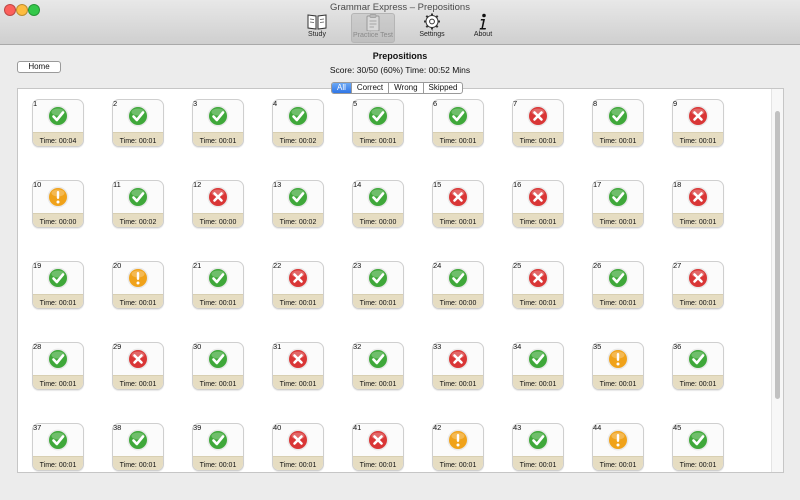 The height and width of the screenshot is (500, 800). What do you see at coordinates (378, 447) in the screenshot?
I see `question-tile: 41 Time: 00:01` at bounding box center [378, 447].